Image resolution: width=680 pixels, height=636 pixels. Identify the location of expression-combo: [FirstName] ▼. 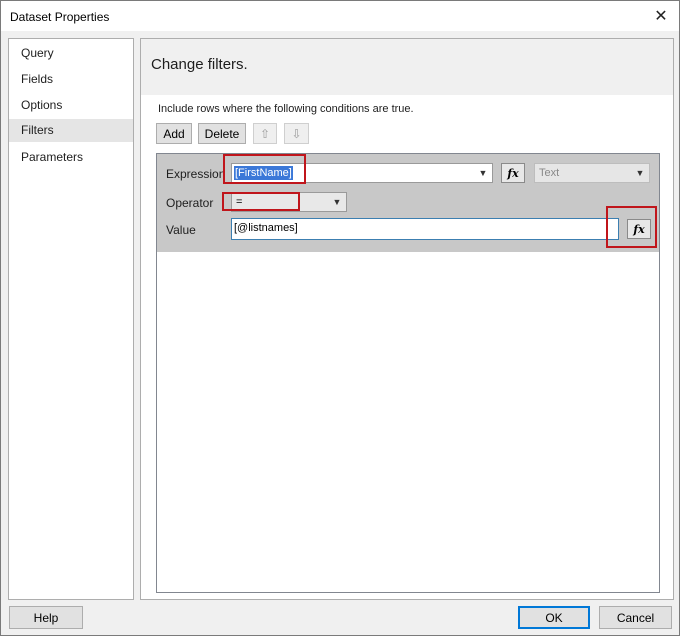
(362, 173).